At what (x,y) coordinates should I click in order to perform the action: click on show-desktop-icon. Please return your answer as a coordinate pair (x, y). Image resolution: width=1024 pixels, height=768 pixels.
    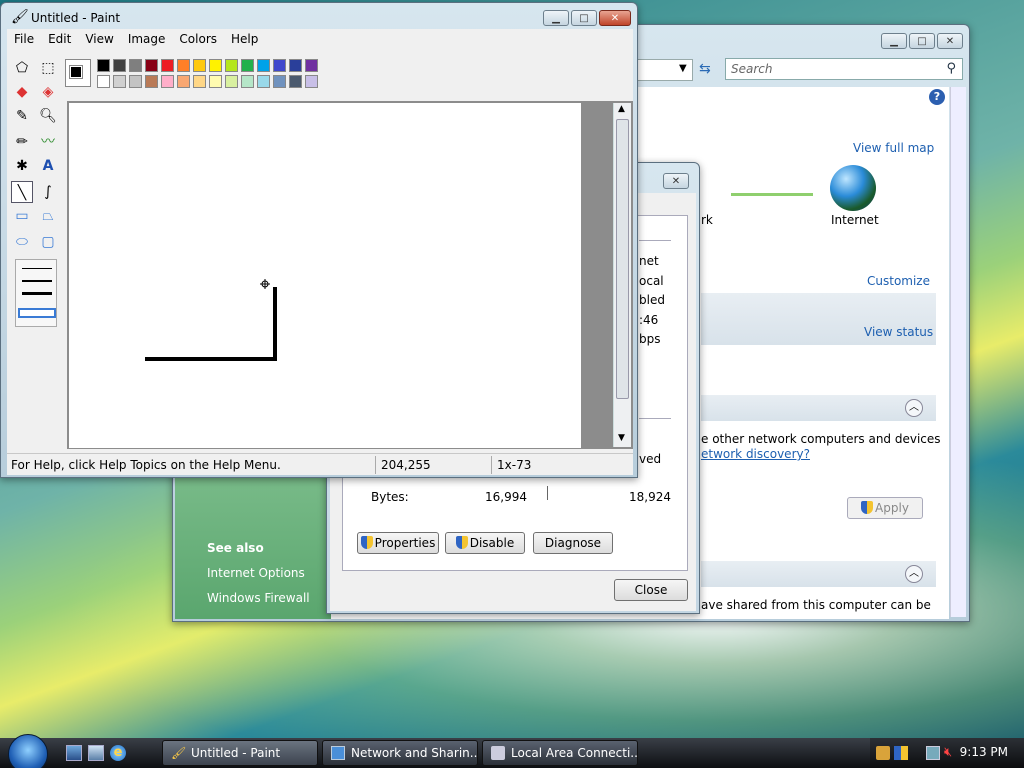
    Looking at the image, I should click on (74, 753).